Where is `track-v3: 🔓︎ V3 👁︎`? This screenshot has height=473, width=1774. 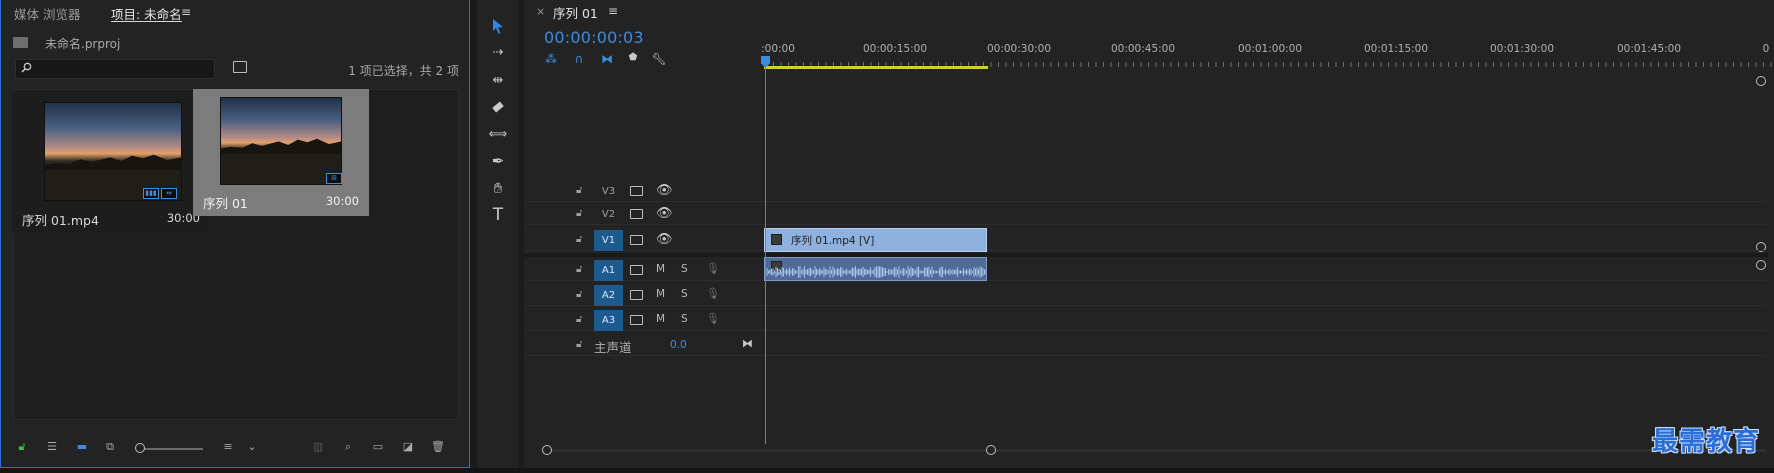 track-v3: 🔓︎ V3 👁︎ is located at coordinates (1146, 191).